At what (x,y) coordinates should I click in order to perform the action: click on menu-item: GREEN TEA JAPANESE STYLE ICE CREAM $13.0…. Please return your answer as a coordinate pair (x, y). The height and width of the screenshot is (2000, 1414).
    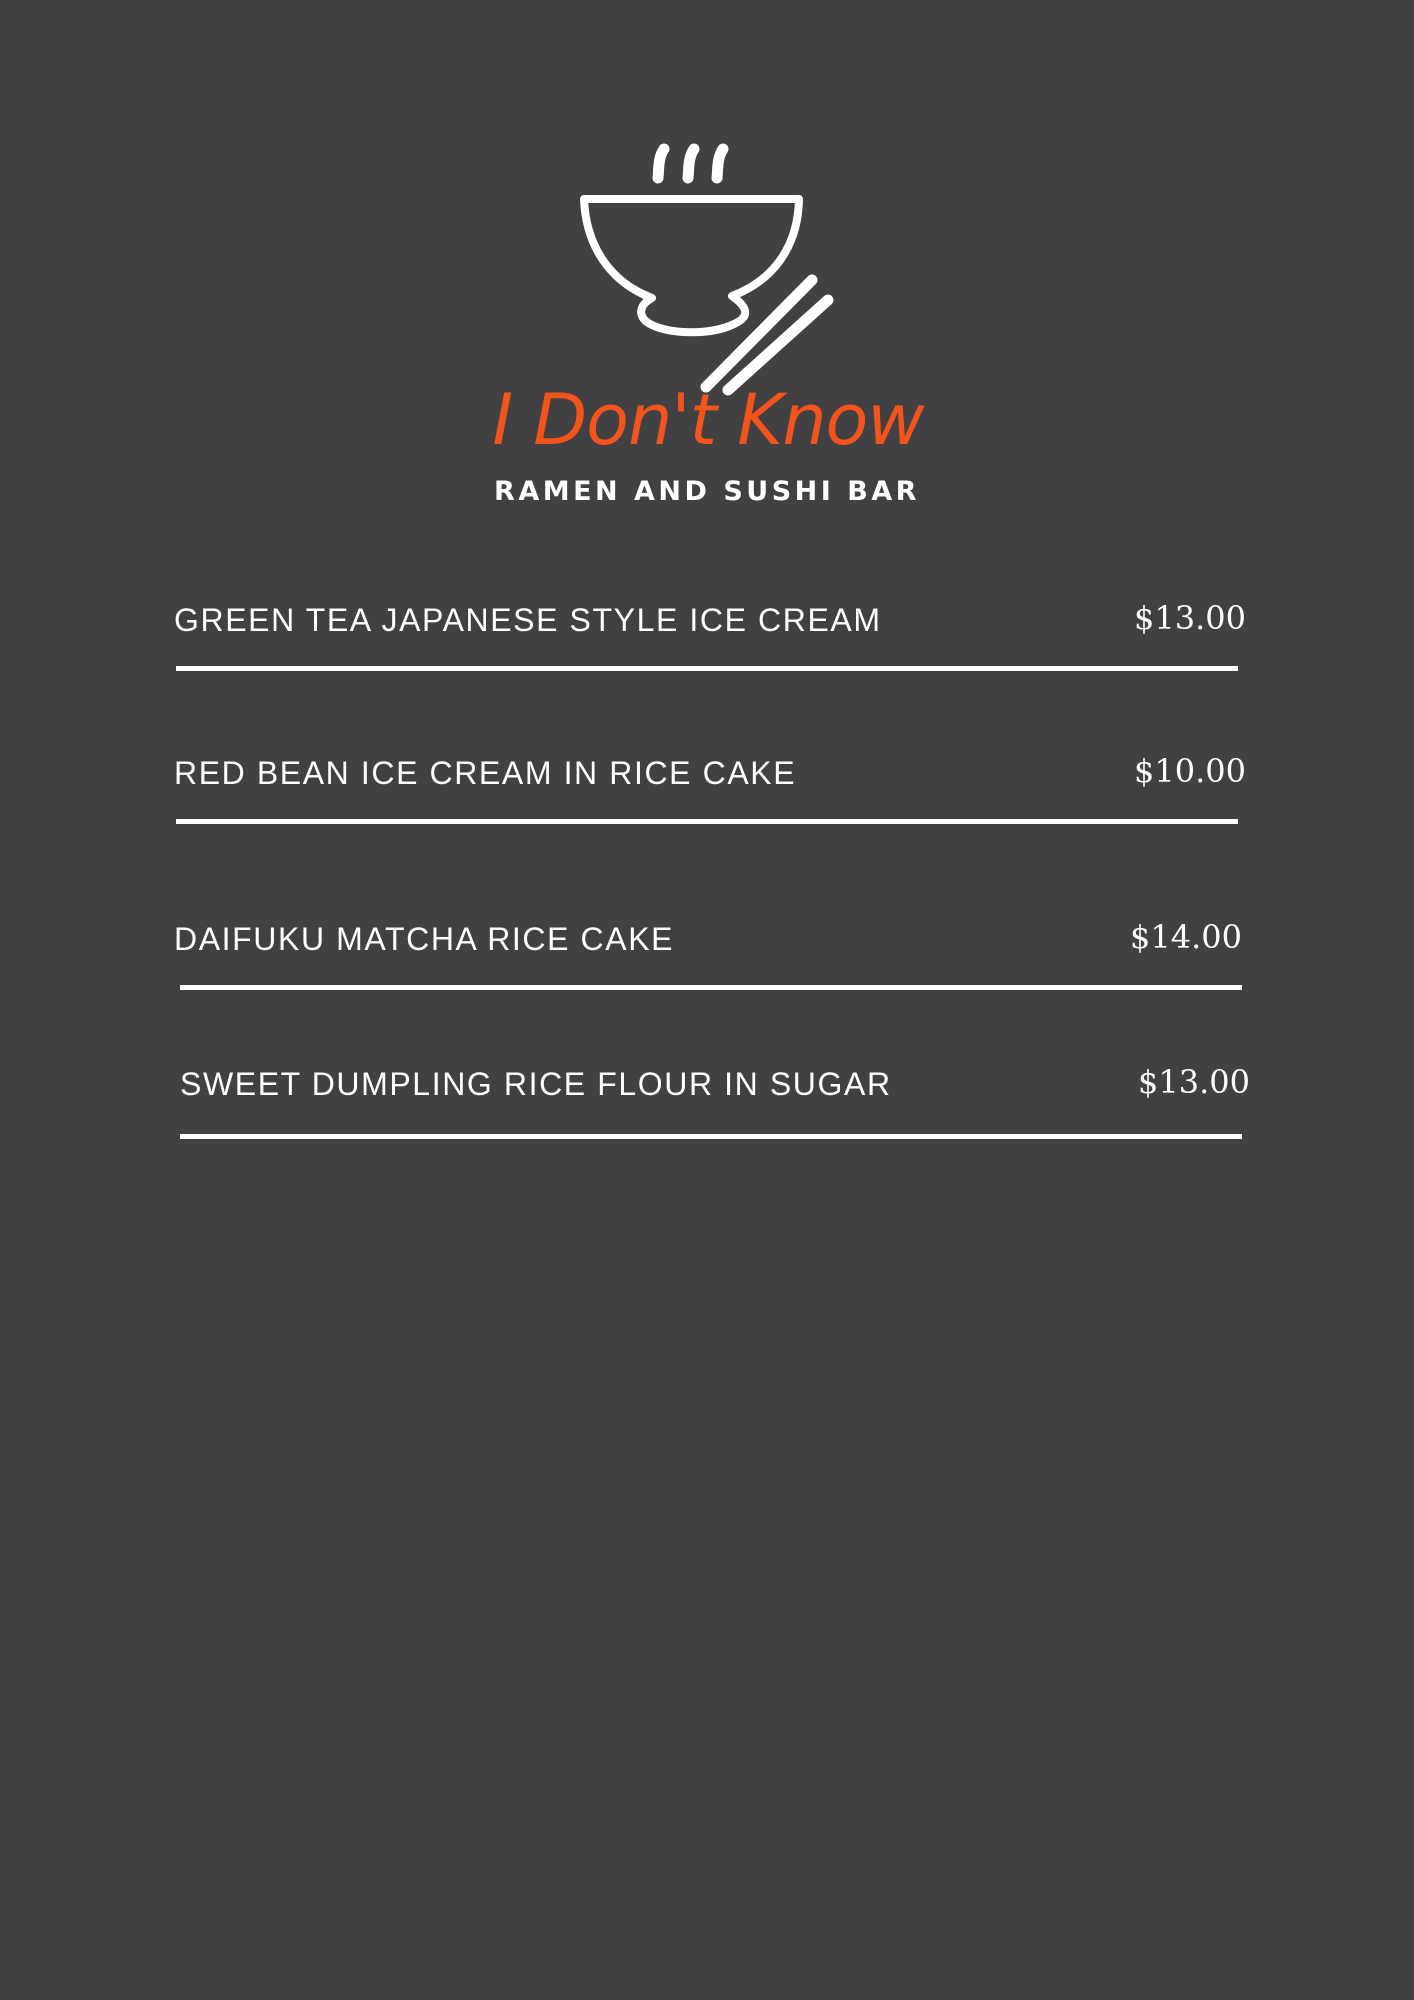
    Looking at the image, I should click on (710, 647).